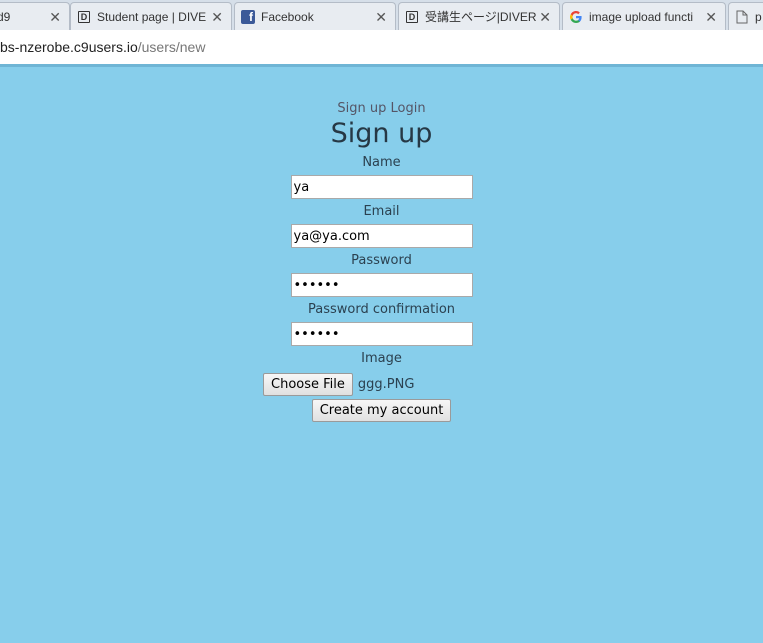 This screenshot has width=763, height=643. Describe the element at coordinates (35, 16) in the screenshot. I see `tab-cloud9: d9 ✕` at that location.